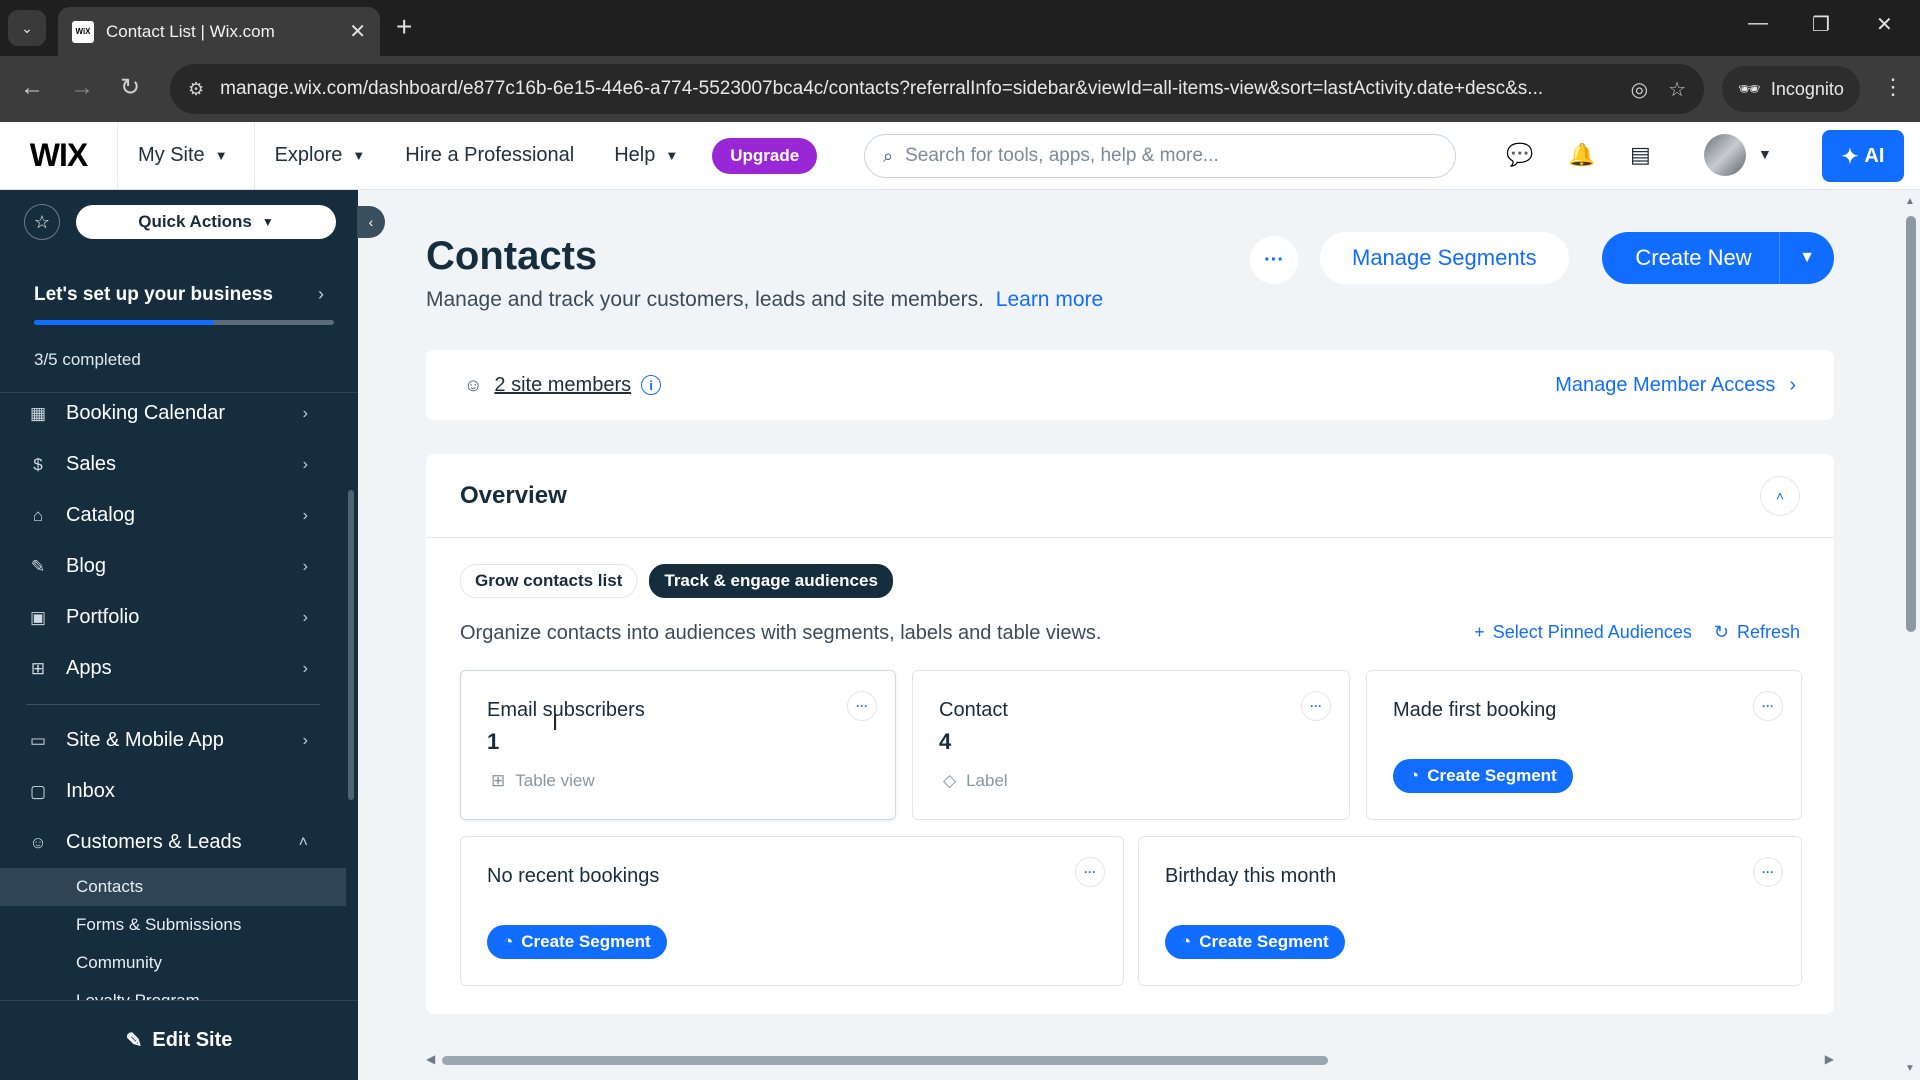 This screenshot has width=1920, height=1080. What do you see at coordinates (190, 31) in the screenshot?
I see `tab-title: Contact List | Wix.com` at bounding box center [190, 31].